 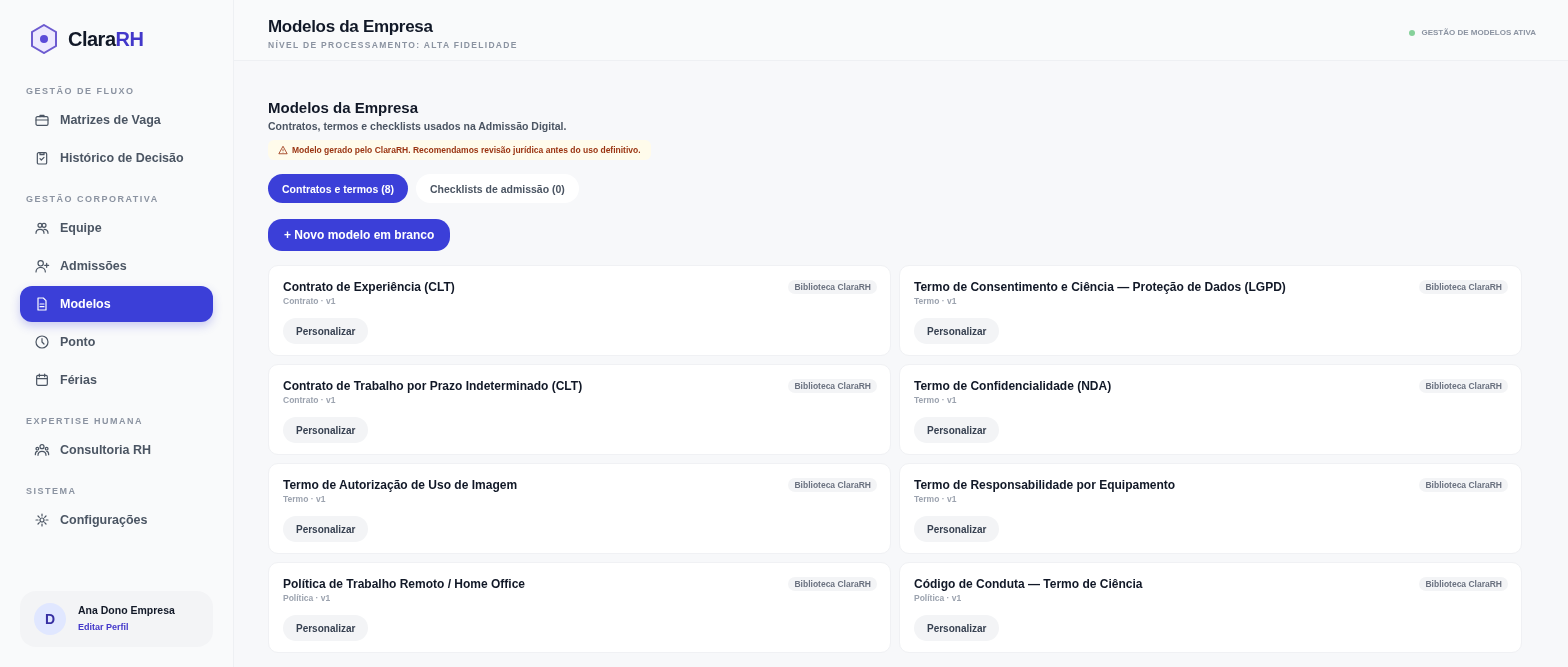 I want to click on section-title: SISTEMA, so click(x=51, y=491).